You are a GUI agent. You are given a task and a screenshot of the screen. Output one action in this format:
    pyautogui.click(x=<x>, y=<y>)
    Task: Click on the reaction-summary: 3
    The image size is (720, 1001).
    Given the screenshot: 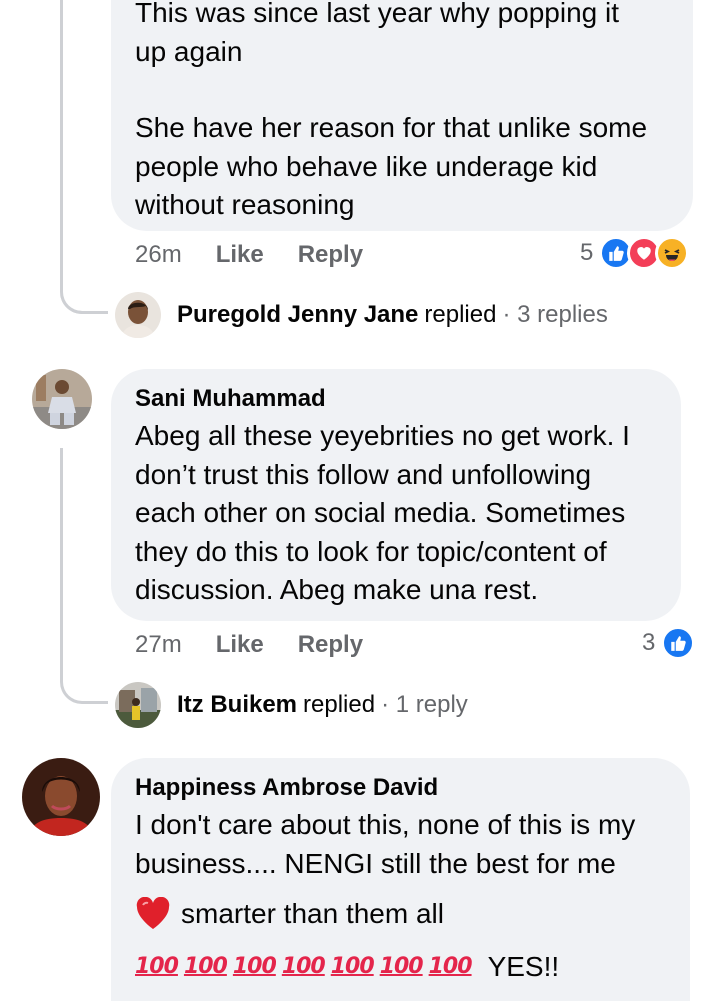 What is the action you would take?
    pyautogui.click(x=669, y=643)
    